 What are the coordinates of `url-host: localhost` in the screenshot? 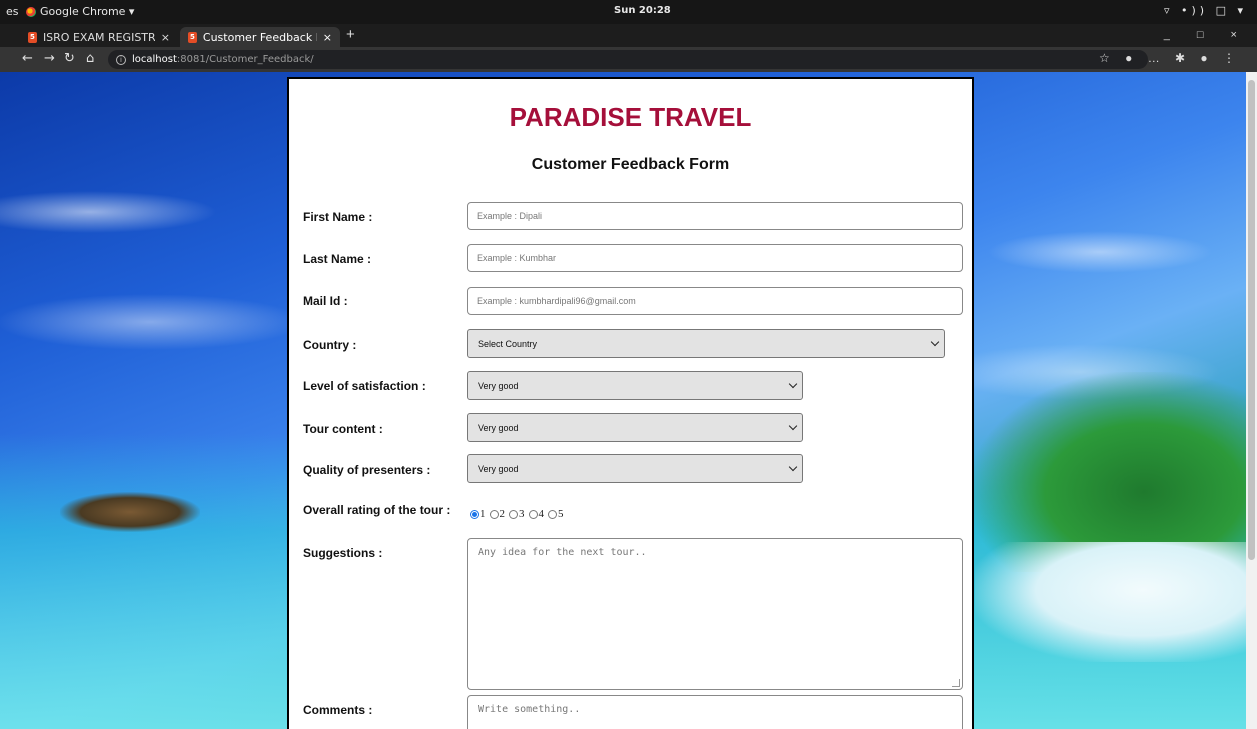 It's located at (154, 59).